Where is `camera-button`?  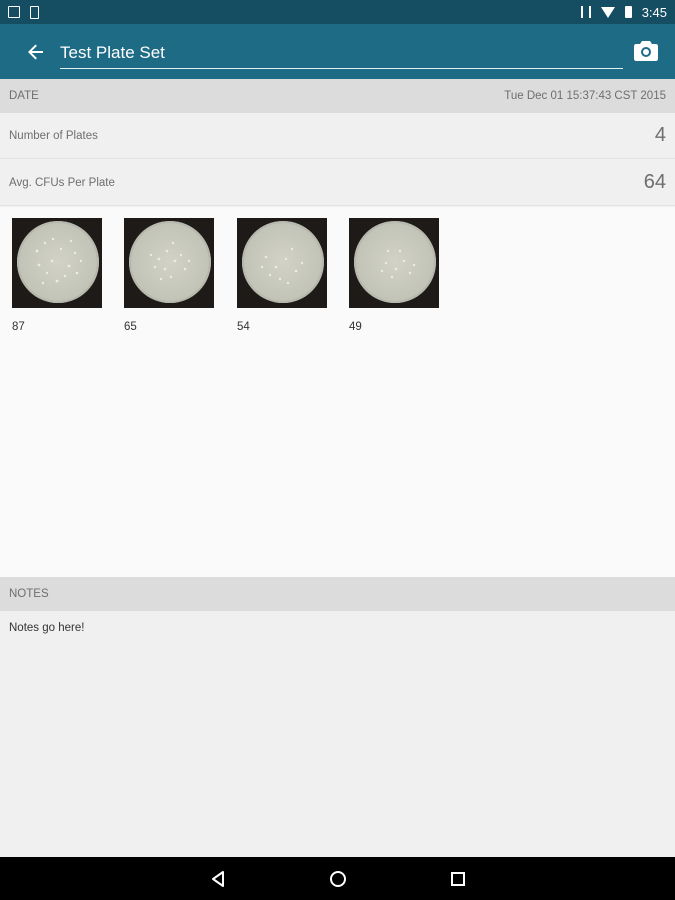
camera-button is located at coordinates (646, 51).